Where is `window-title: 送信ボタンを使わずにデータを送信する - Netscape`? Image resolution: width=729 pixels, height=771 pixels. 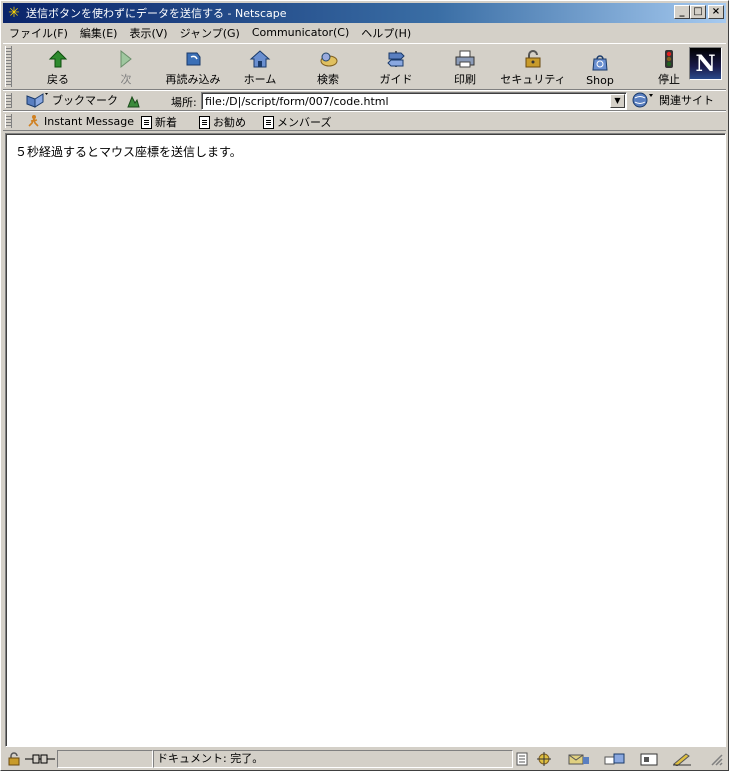 window-title: 送信ボタンを使わずにデータを送信する - Netscape is located at coordinates (156, 13).